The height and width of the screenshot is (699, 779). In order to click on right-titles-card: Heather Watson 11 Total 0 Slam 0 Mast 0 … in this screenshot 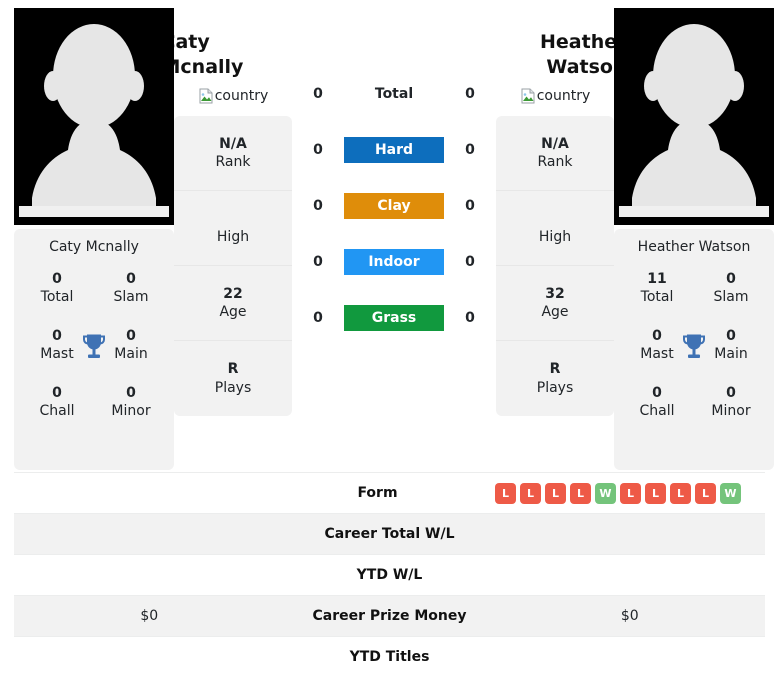, I will do `click(694, 349)`.